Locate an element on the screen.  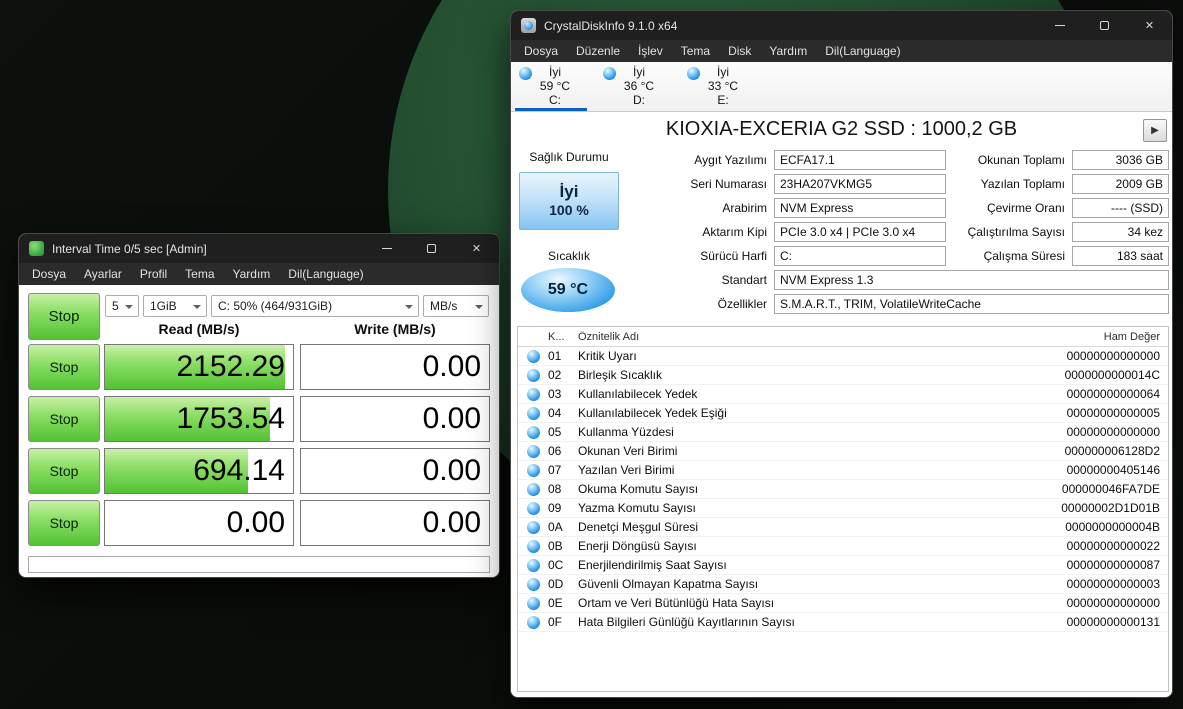
read-value: 0.00 is located at coordinates (255, 522).